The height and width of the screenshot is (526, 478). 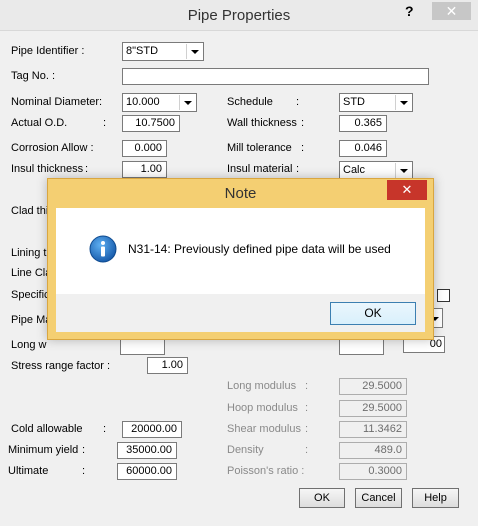 I want to click on insul-material-value: Calc, so click(x=354, y=170).